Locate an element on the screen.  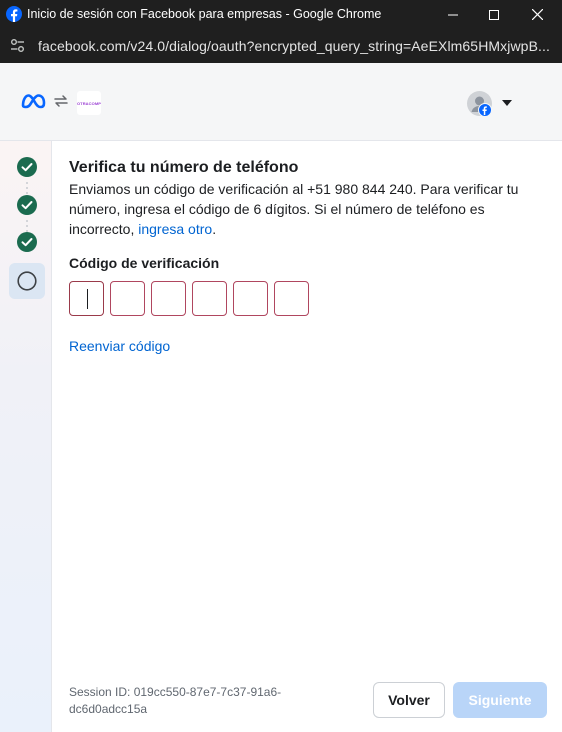
meta-logo-icon is located at coordinates (33, 101).